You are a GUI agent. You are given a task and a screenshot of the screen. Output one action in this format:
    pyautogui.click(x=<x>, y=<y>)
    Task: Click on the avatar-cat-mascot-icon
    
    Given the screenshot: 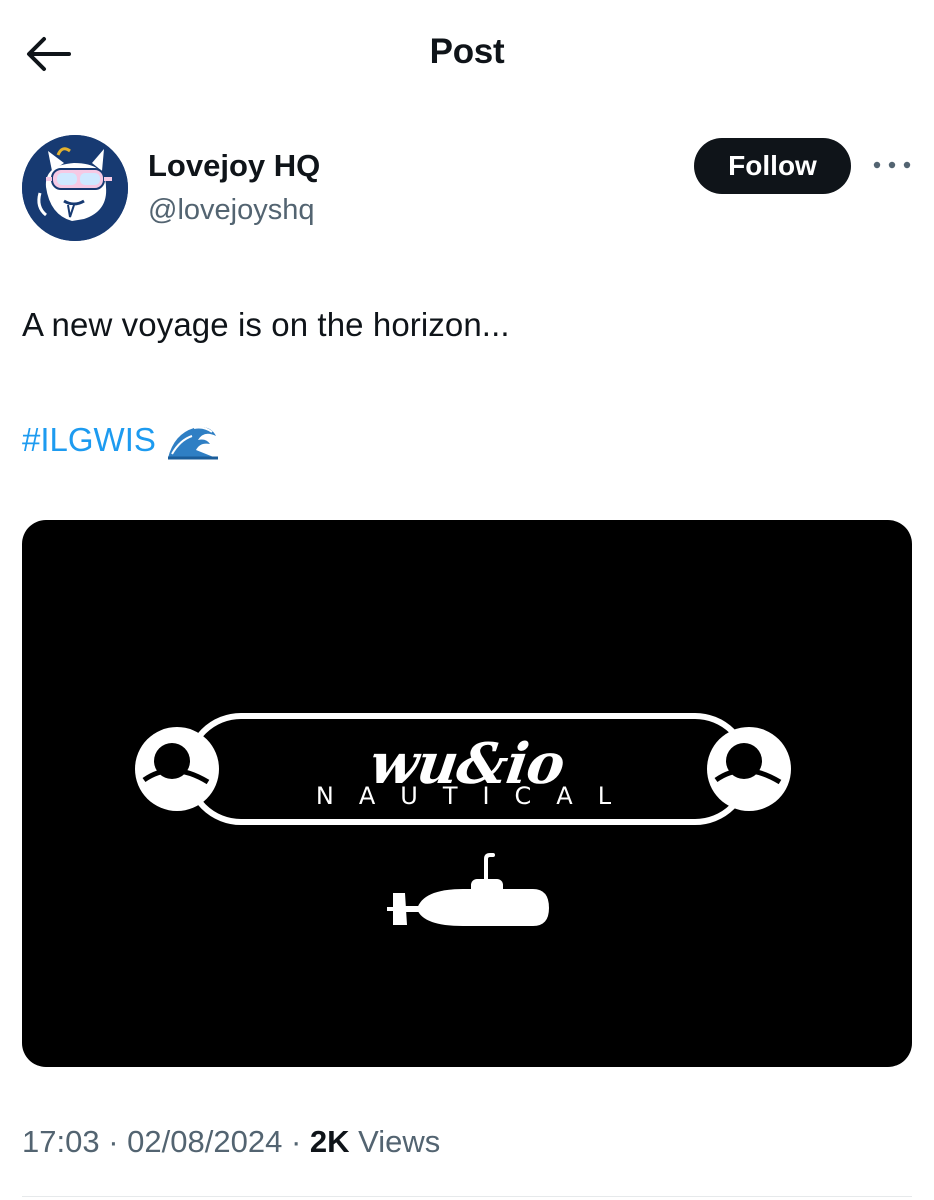 What is the action you would take?
    pyautogui.click(x=75, y=188)
    